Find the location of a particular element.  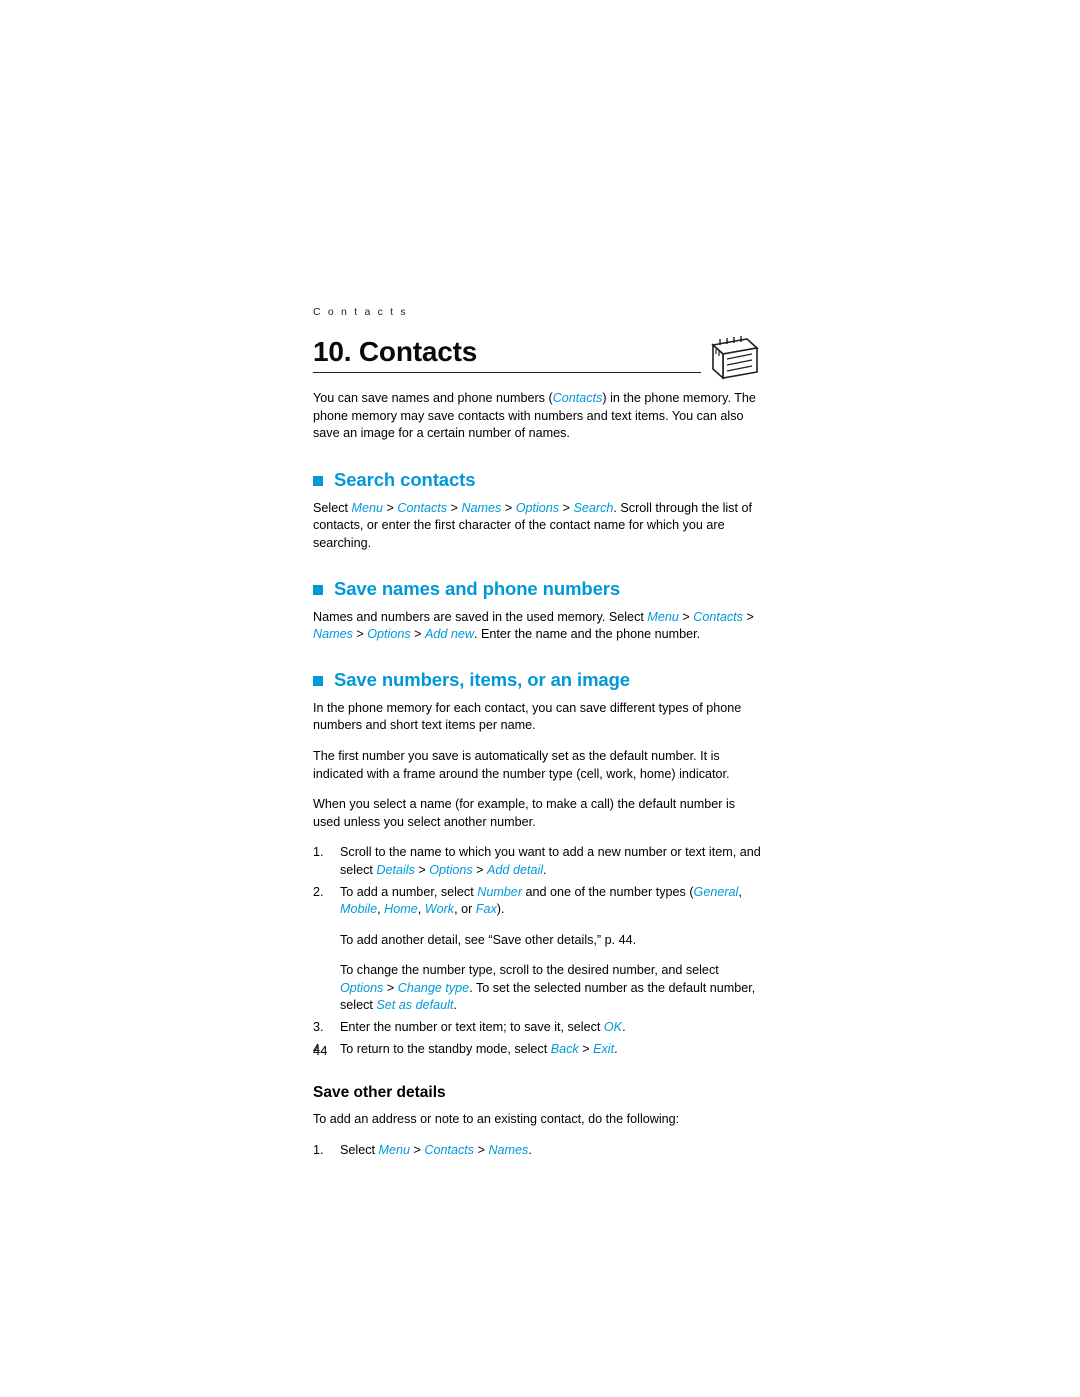

running-head: C o n t a c t s is located at coordinates (360, 312).